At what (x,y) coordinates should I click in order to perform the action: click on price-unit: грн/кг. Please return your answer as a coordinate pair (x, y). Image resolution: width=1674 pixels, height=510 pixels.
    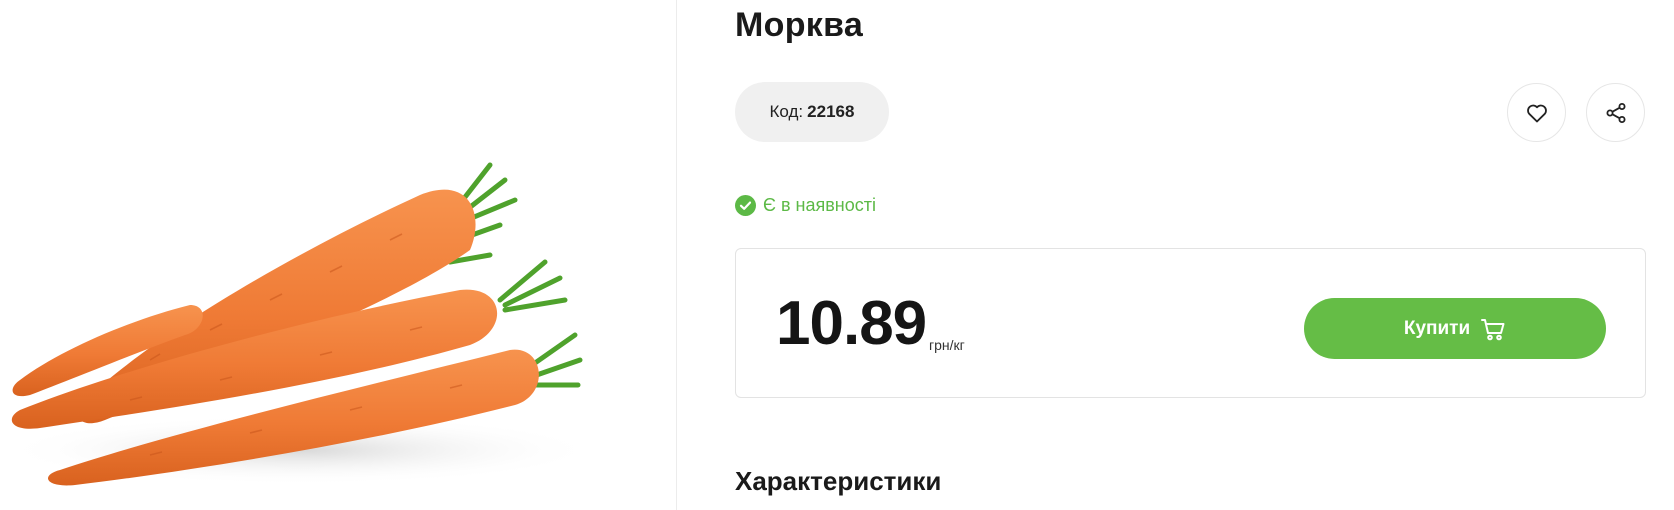
    Looking at the image, I should click on (947, 345).